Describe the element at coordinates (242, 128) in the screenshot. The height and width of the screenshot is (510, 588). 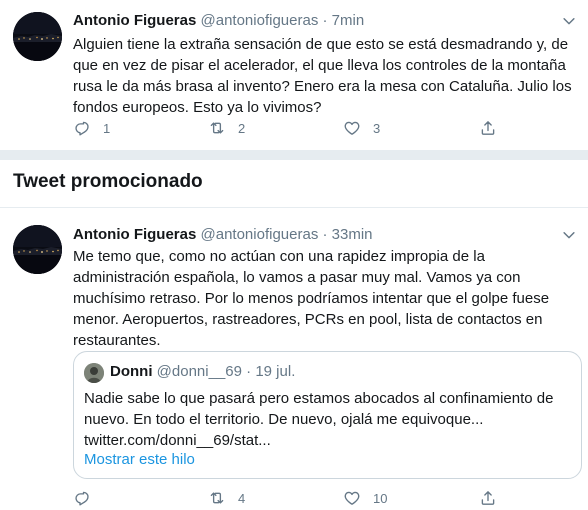
I see `retweet-count: 2` at that location.